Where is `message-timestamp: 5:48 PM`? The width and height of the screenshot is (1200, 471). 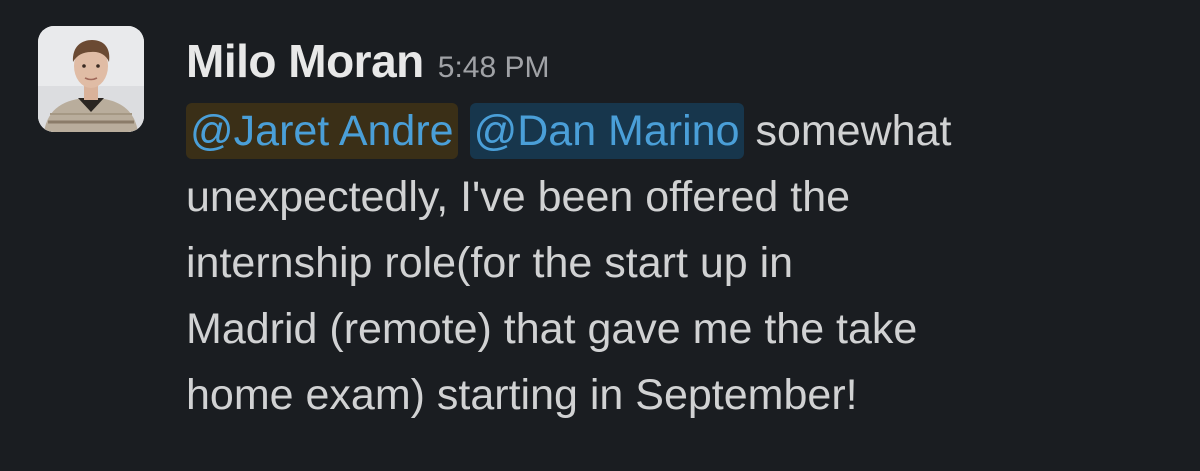
message-timestamp: 5:48 PM is located at coordinates (494, 68).